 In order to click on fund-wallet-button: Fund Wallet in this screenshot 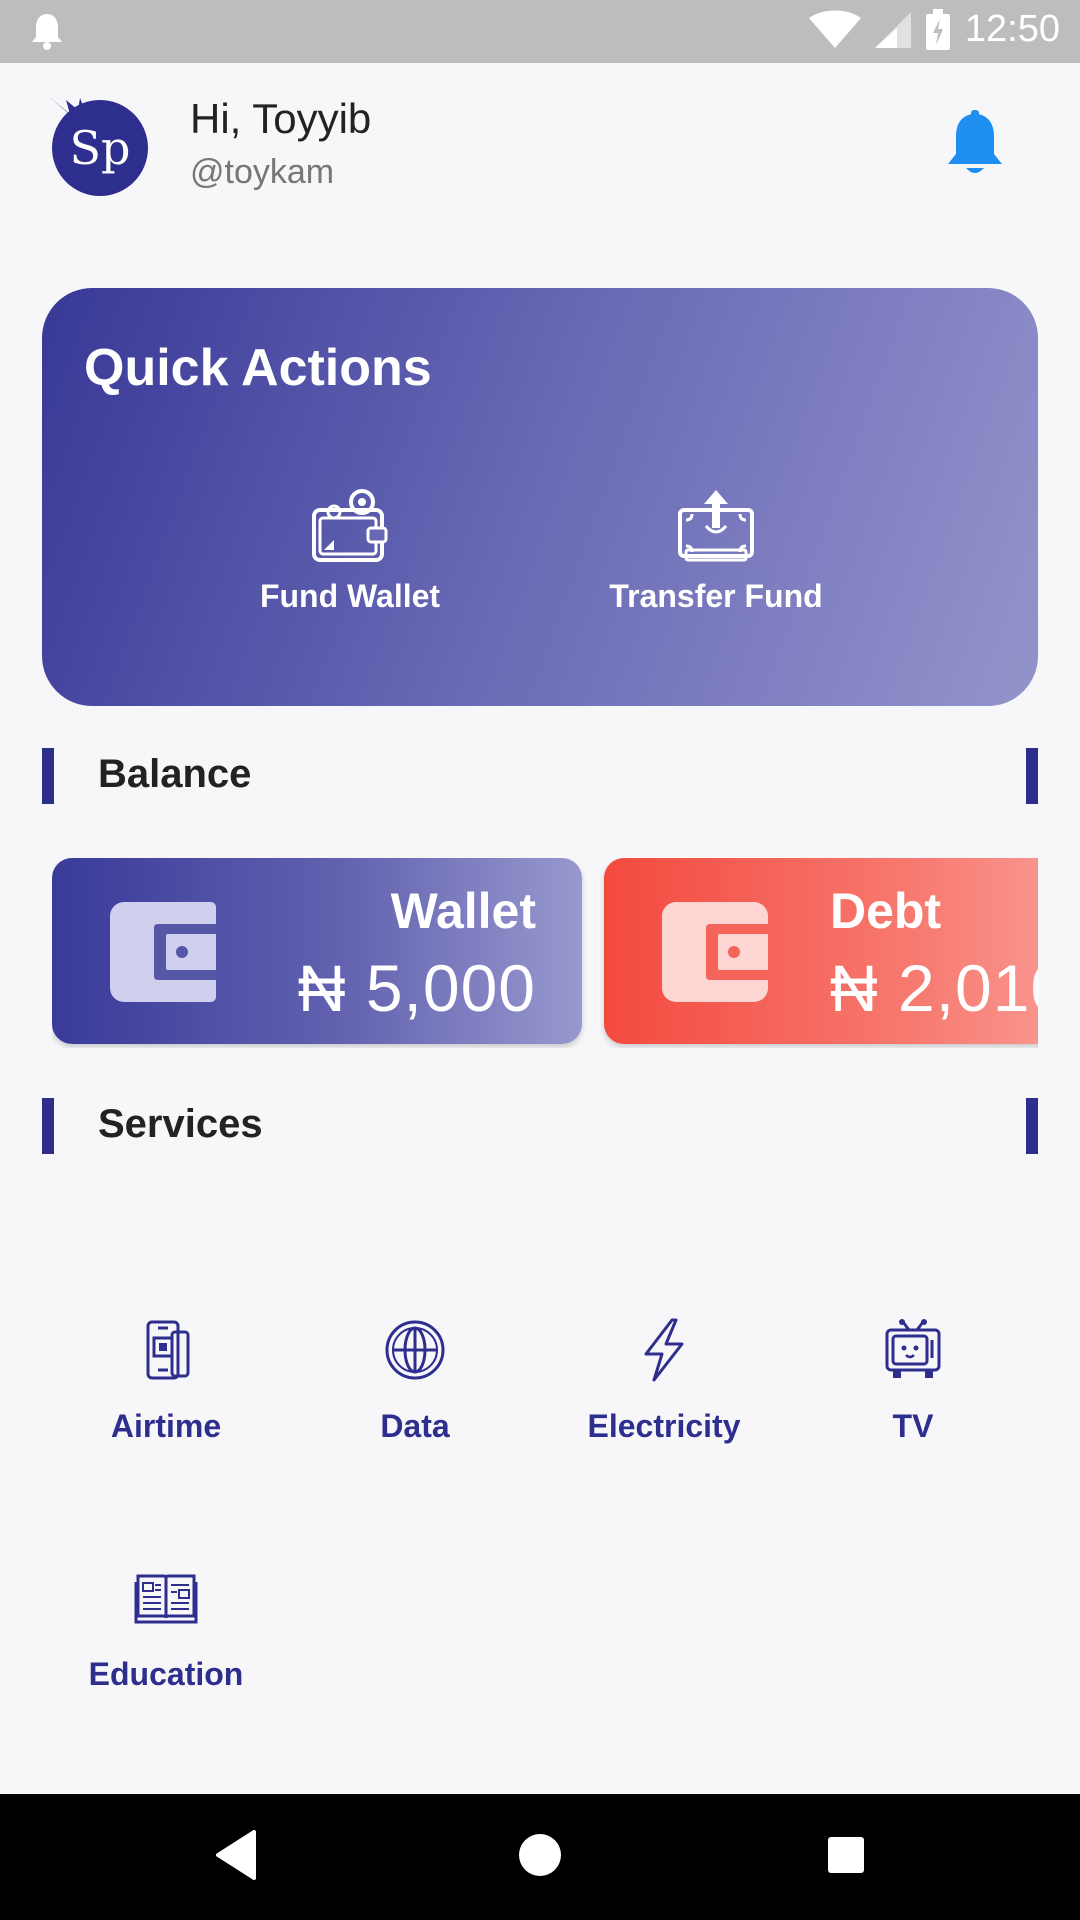, I will do `click(350, 551)`.